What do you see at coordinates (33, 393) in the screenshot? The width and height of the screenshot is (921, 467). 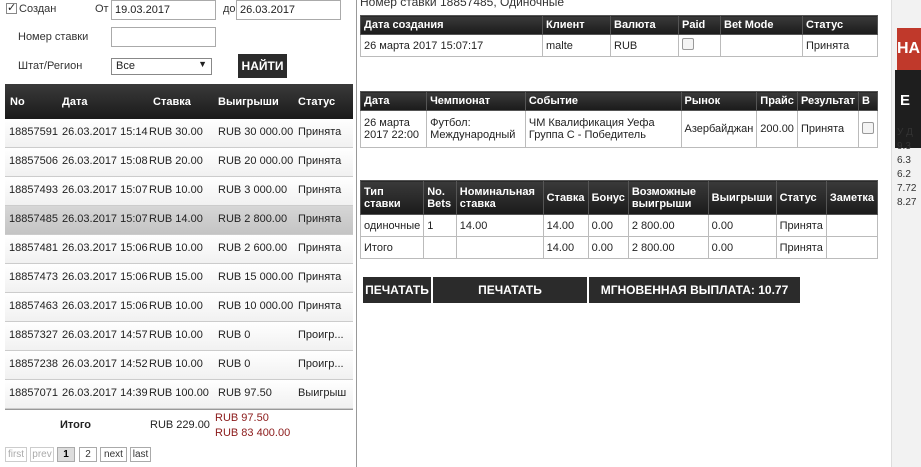 I see `row-no: 18857071` at bounding box center [33, 393].